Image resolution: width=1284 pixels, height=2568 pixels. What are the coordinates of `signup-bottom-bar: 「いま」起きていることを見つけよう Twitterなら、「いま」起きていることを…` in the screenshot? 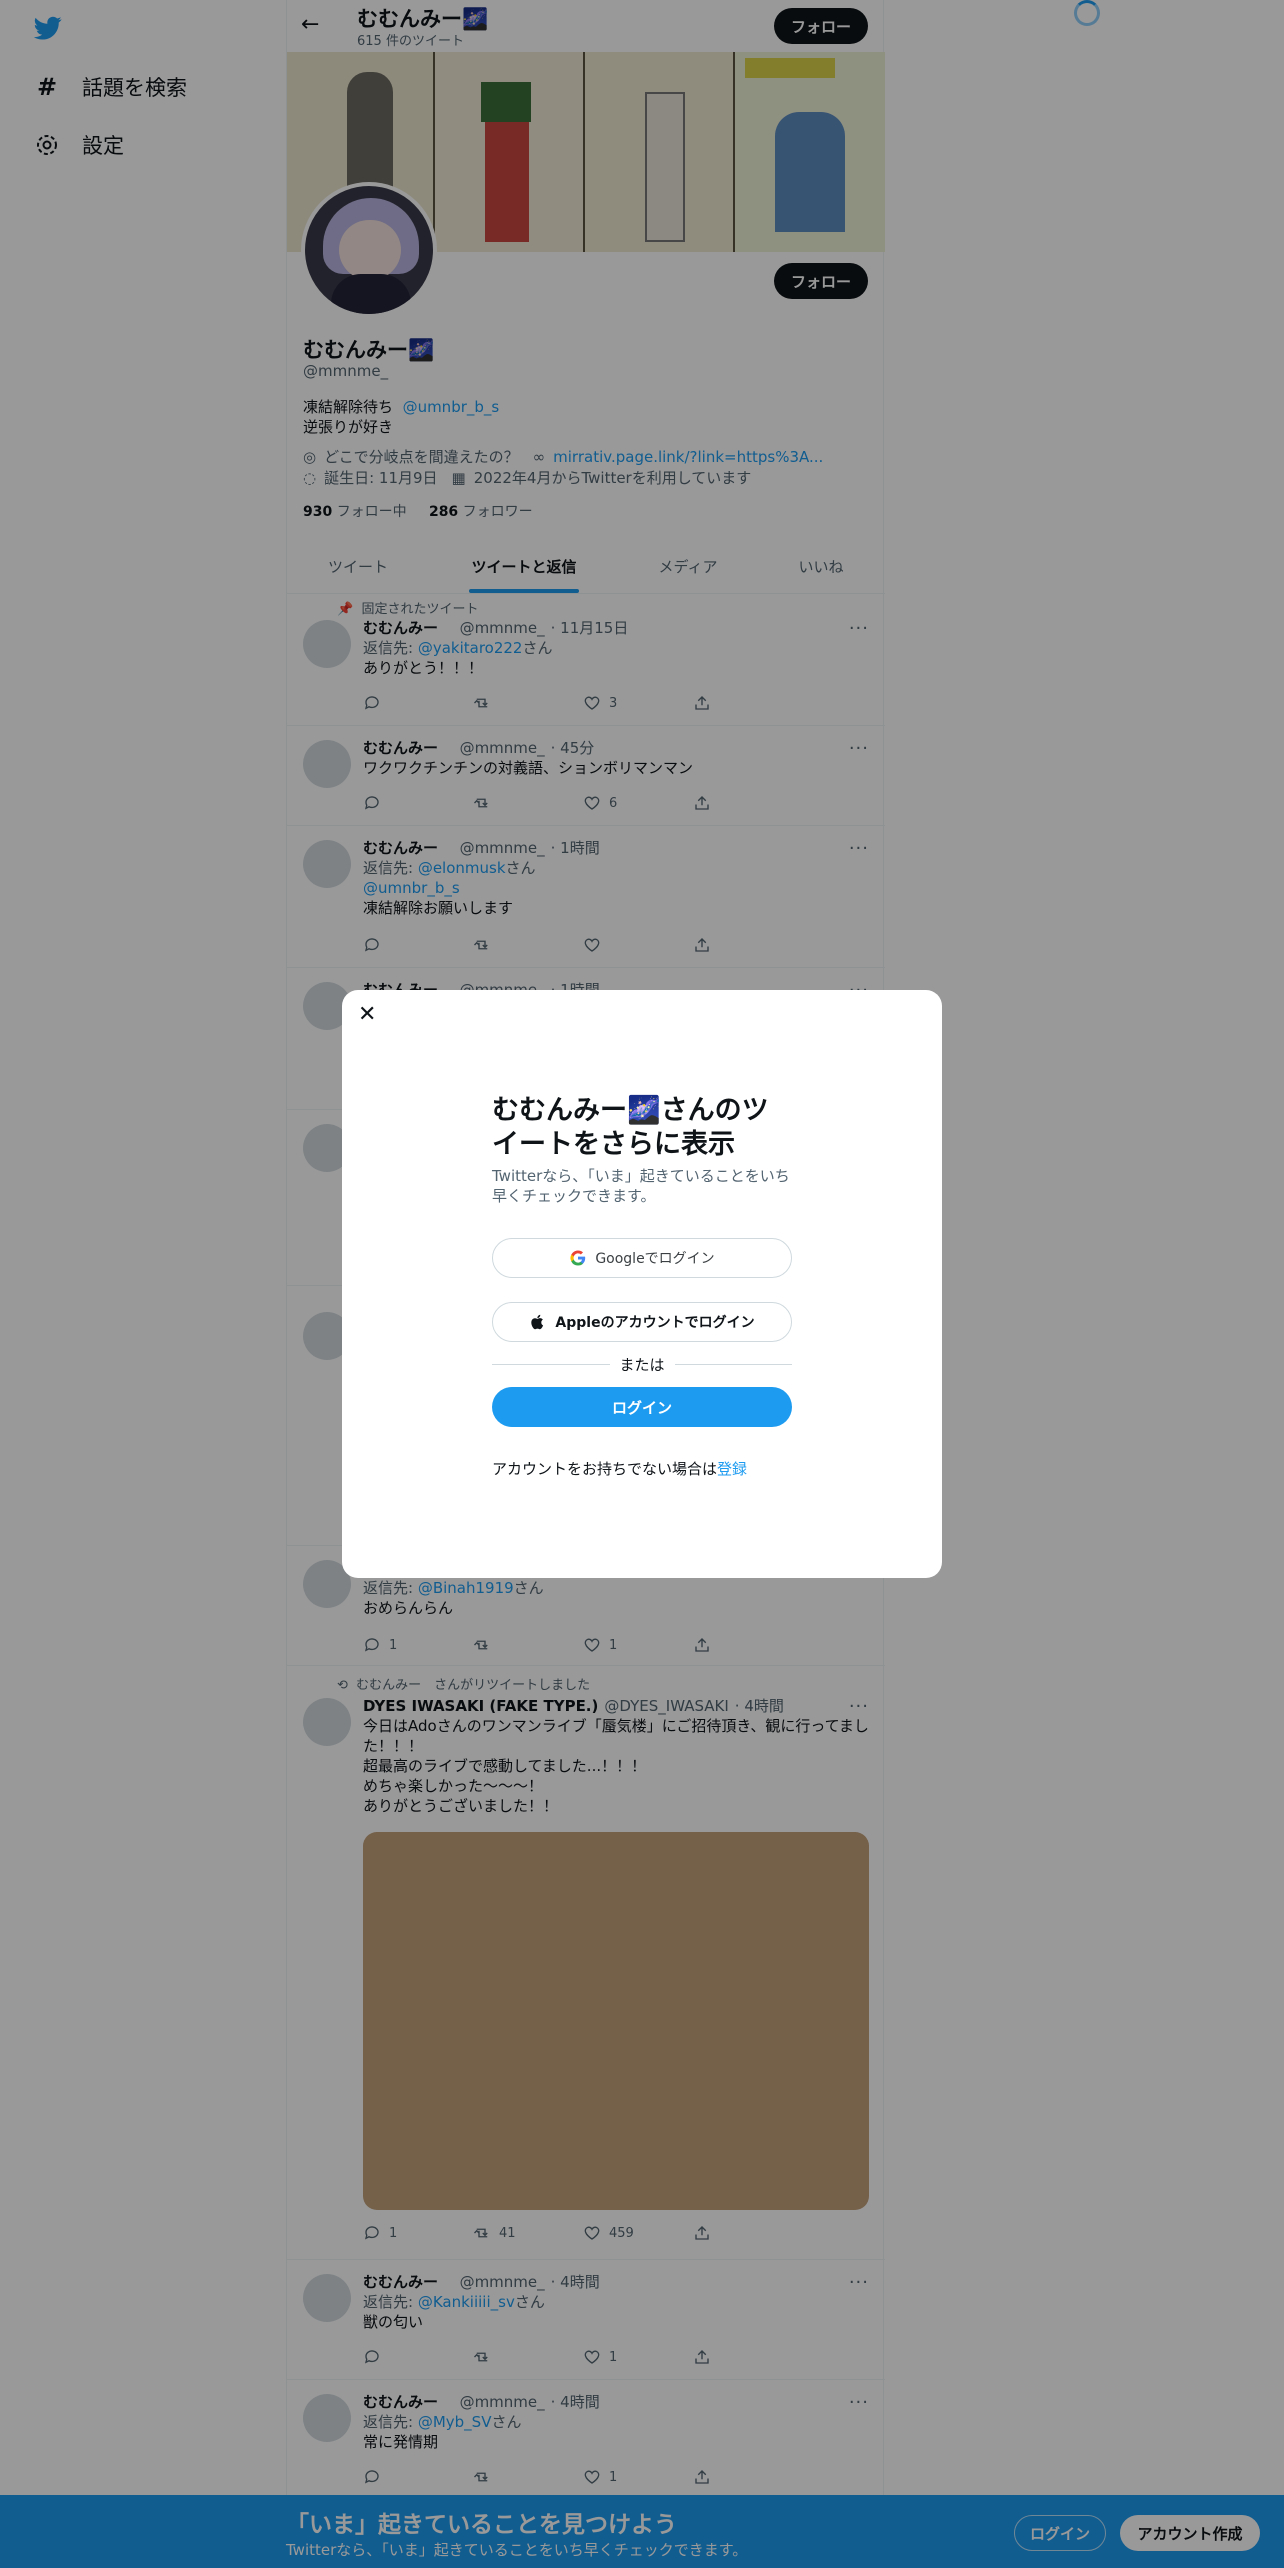 It's located at (642, 2531).